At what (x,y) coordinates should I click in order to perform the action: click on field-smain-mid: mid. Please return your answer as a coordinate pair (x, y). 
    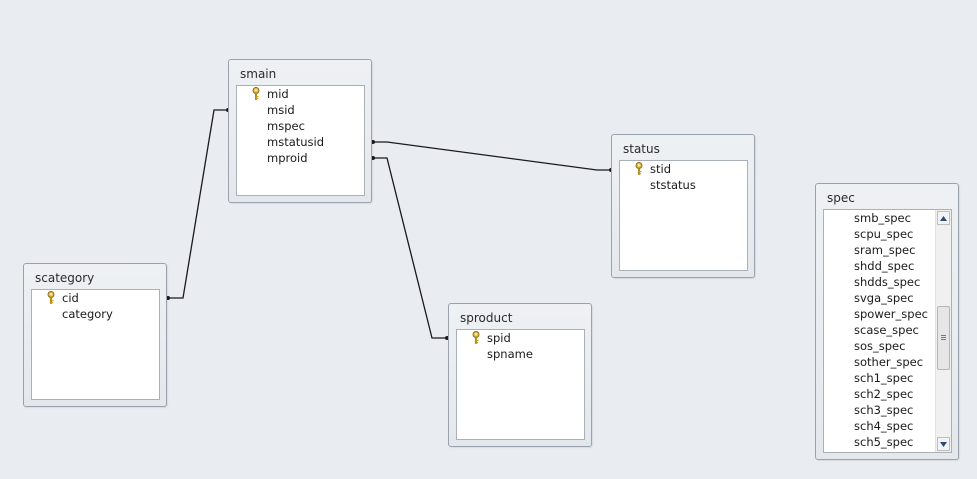
    Looking at the image, I should click on (278, 94).